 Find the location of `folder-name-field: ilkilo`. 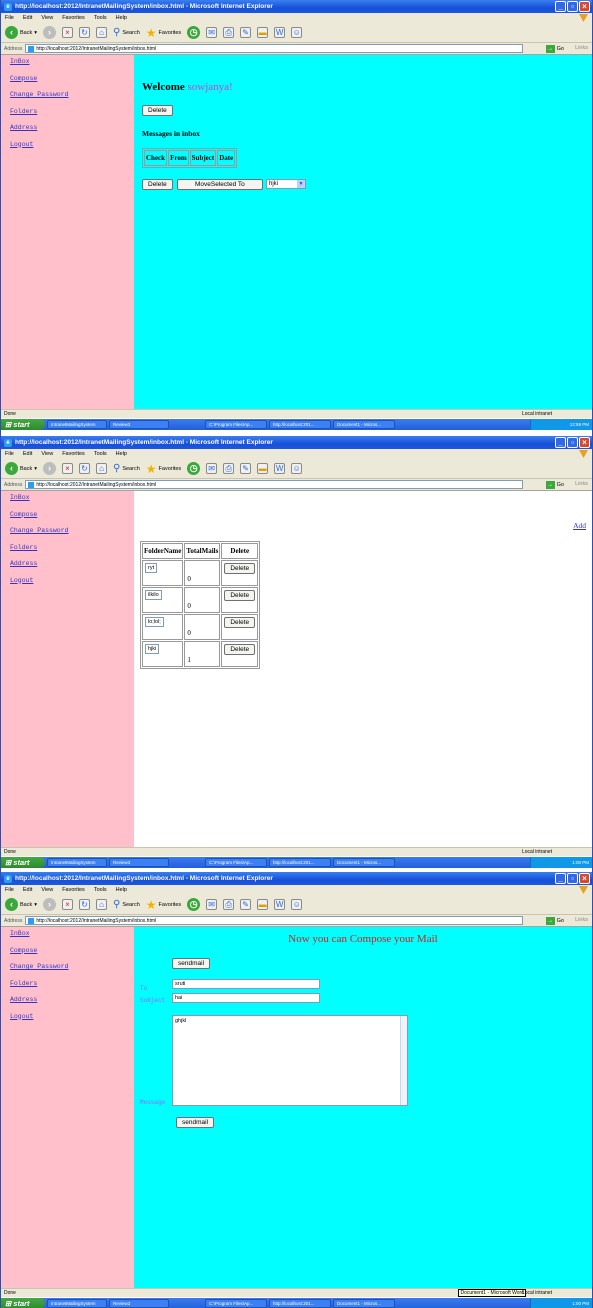

folder-name-field: ilkilo is located at coordinates (153, 595).